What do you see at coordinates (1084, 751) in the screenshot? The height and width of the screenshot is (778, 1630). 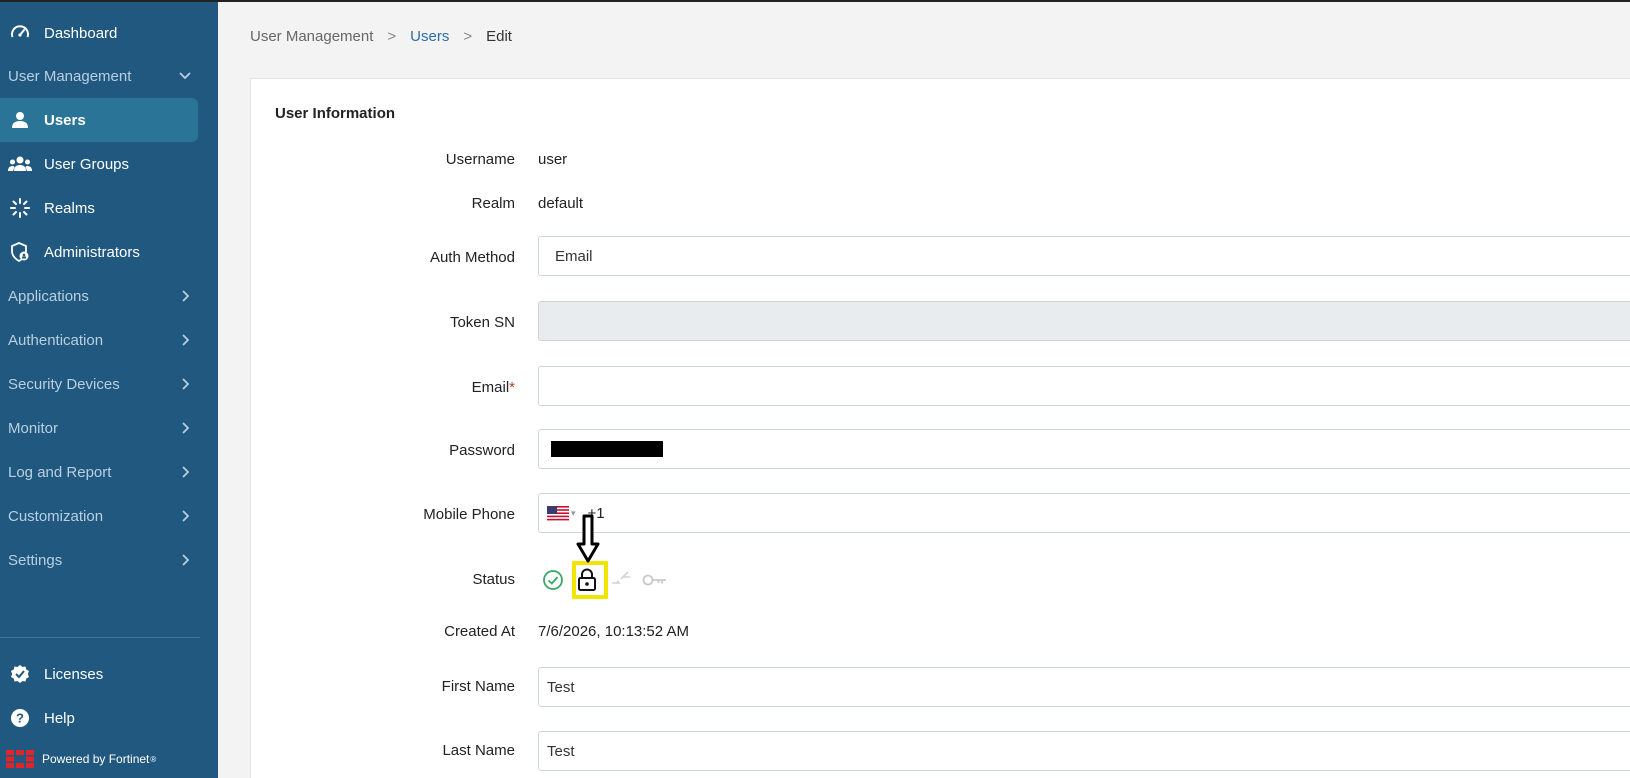 I see `last-name-field: Test` at bounding box center [1084, 751].